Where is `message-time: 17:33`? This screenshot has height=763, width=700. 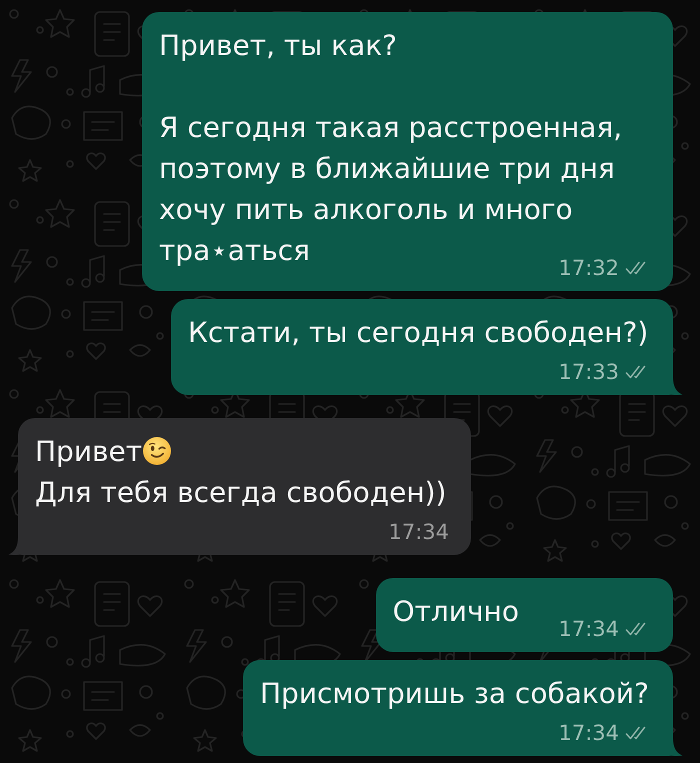
message-time: 17:33 is located at coordinates (588, 372).